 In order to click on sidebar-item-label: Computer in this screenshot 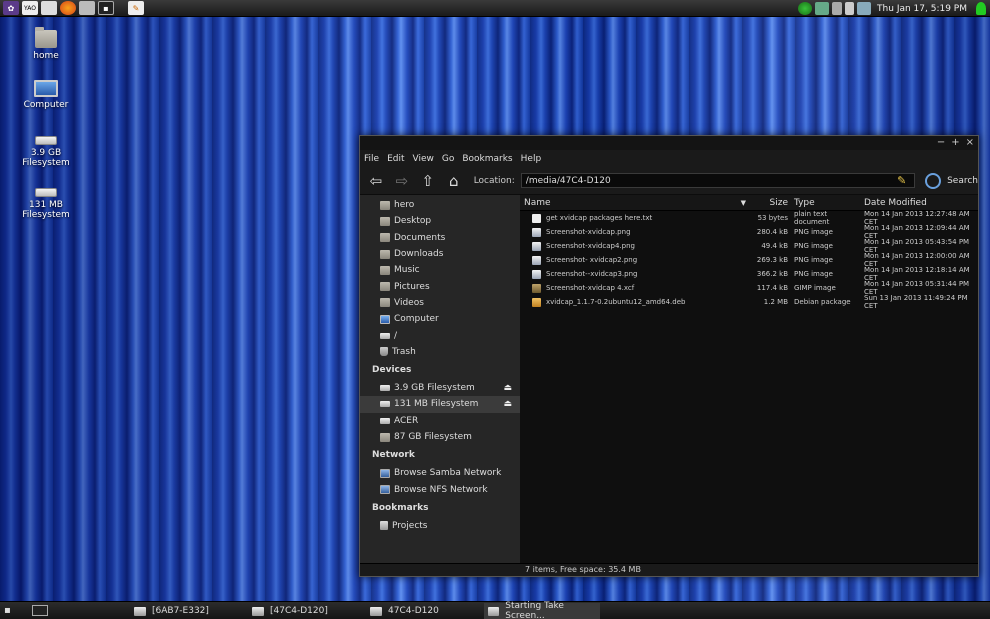, I will do `click(416, 319)`.